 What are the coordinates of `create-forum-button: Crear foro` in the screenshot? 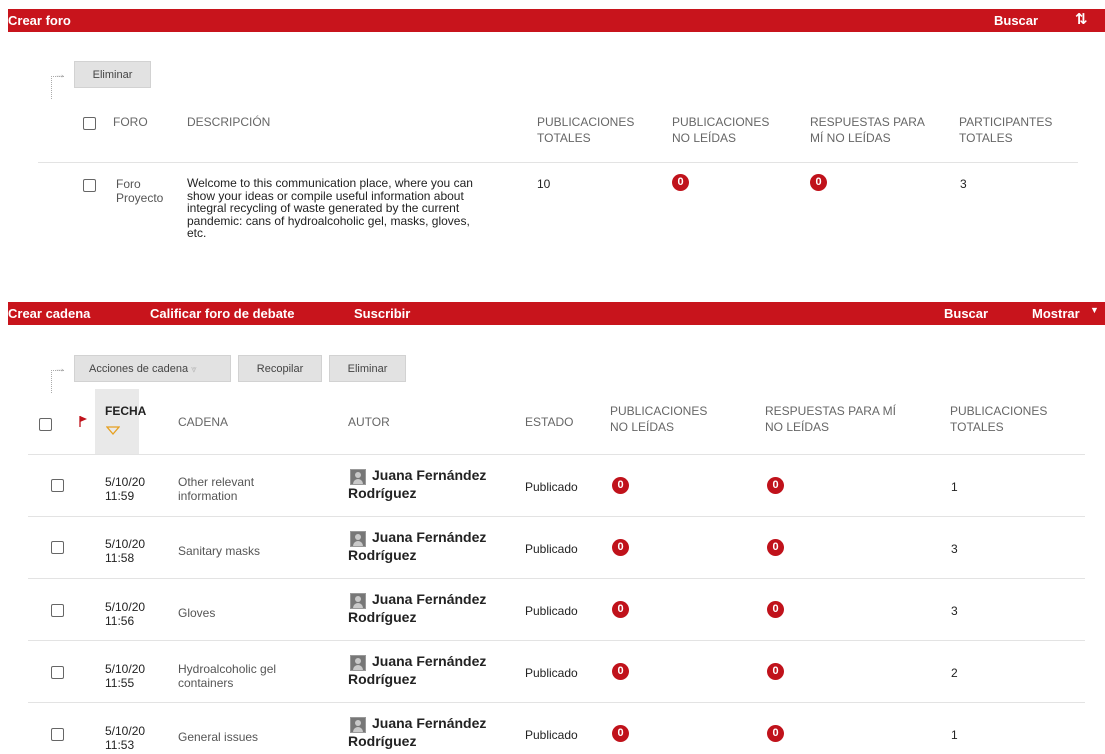 It's located at (39, 20).